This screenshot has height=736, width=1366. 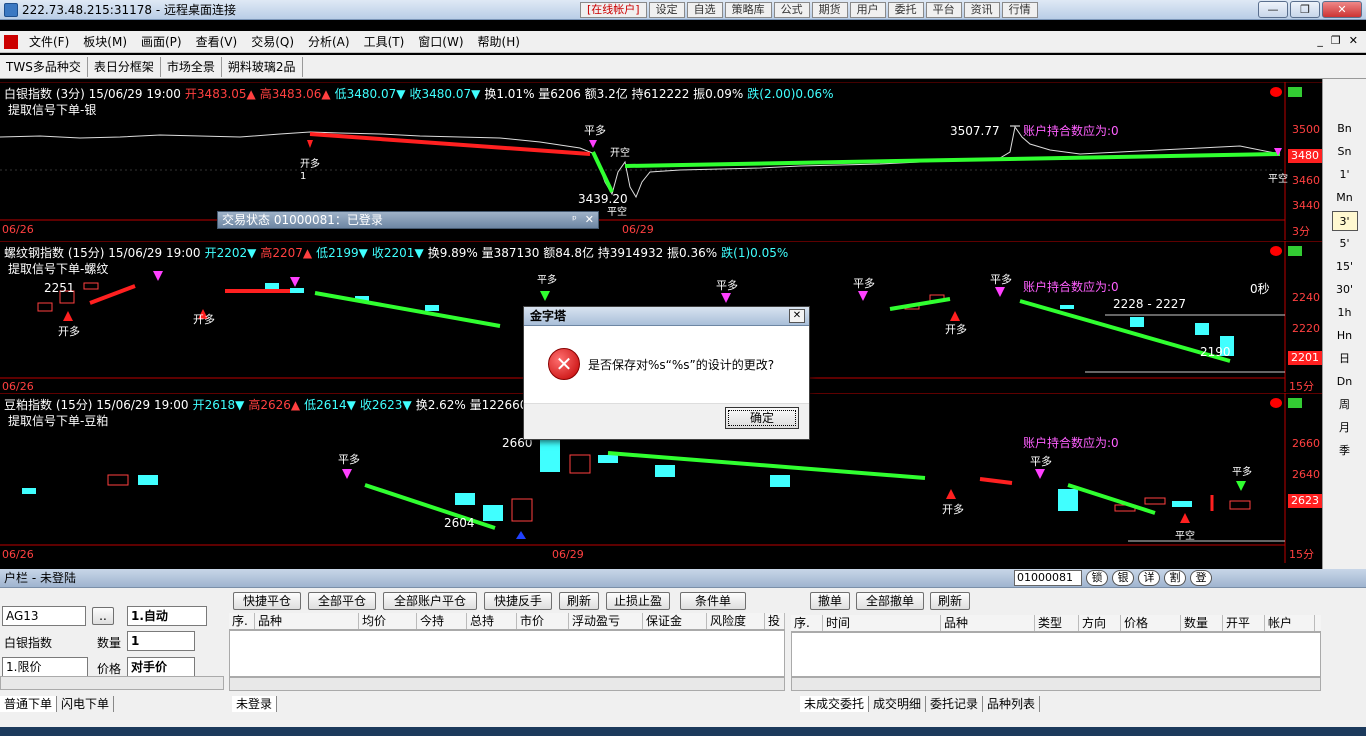 I want to click on order-entry-scrollbar, so click(x=112, y=683).